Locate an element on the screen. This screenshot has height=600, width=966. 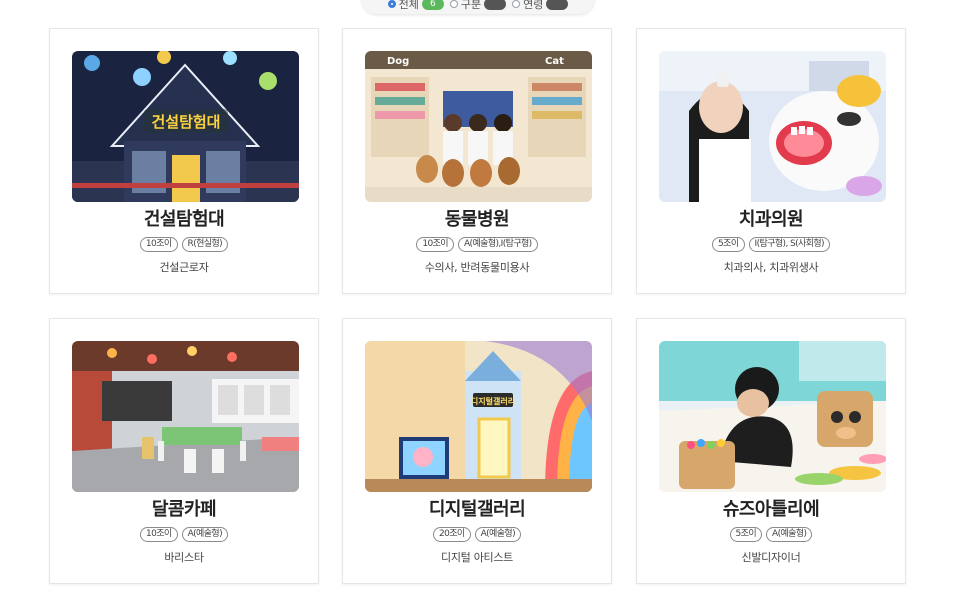
dental-clinic-photo is located at coordinates (772, 126).